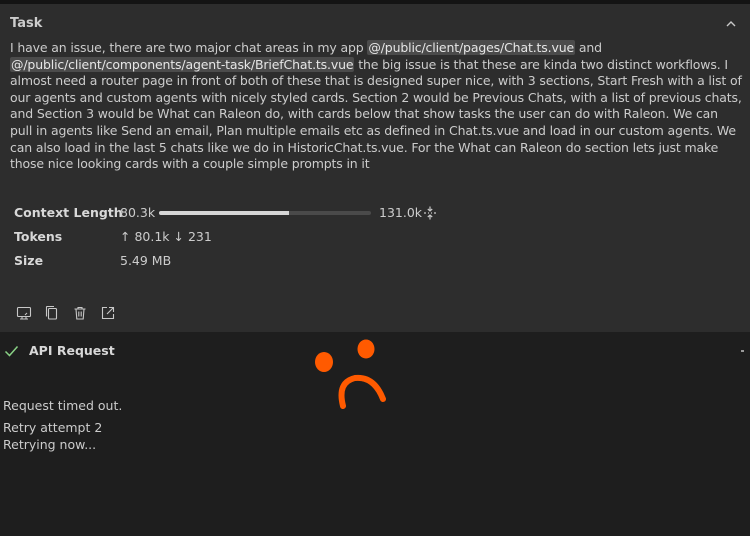  Describe the element at coordinates (63, 405) in the screenshot. I see `timeout-message: Request timed out.` at that location.